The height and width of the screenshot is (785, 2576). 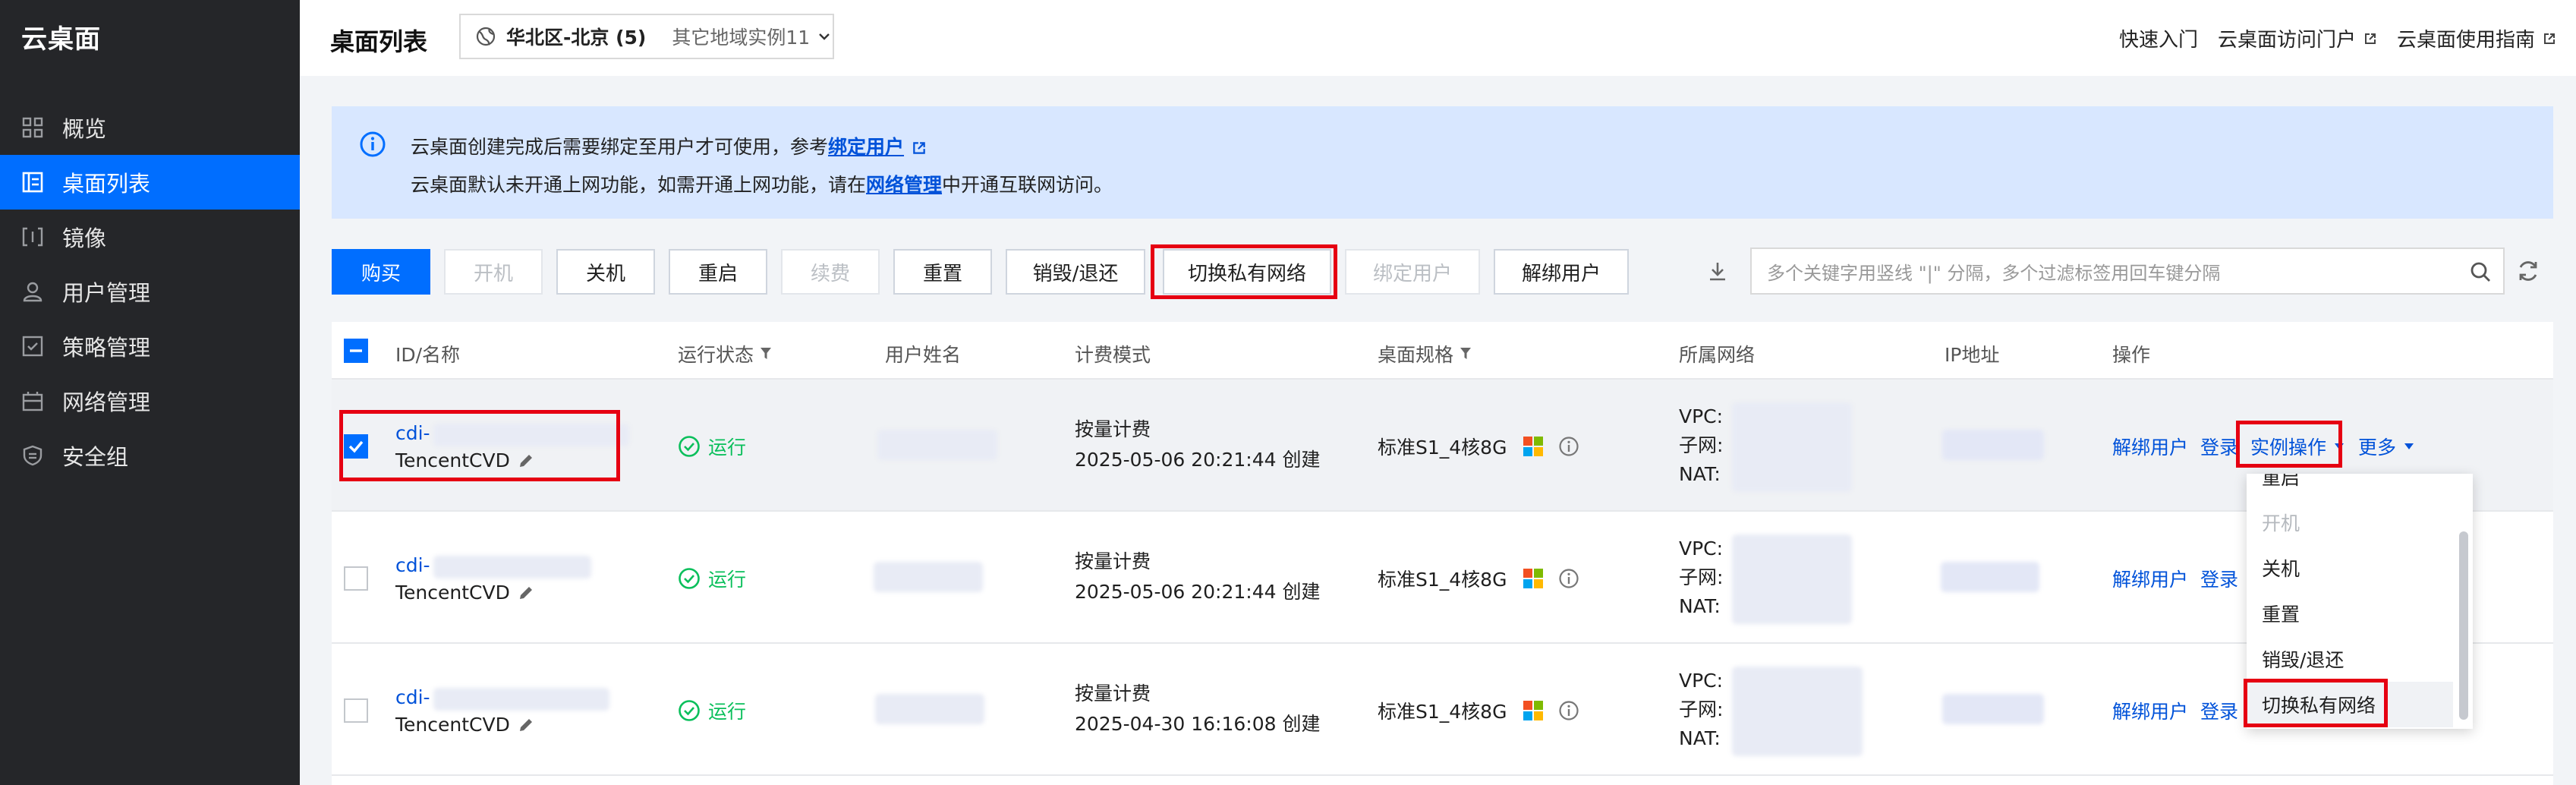 I want to click on caret-down-icon, so click(x=2409, y=446).